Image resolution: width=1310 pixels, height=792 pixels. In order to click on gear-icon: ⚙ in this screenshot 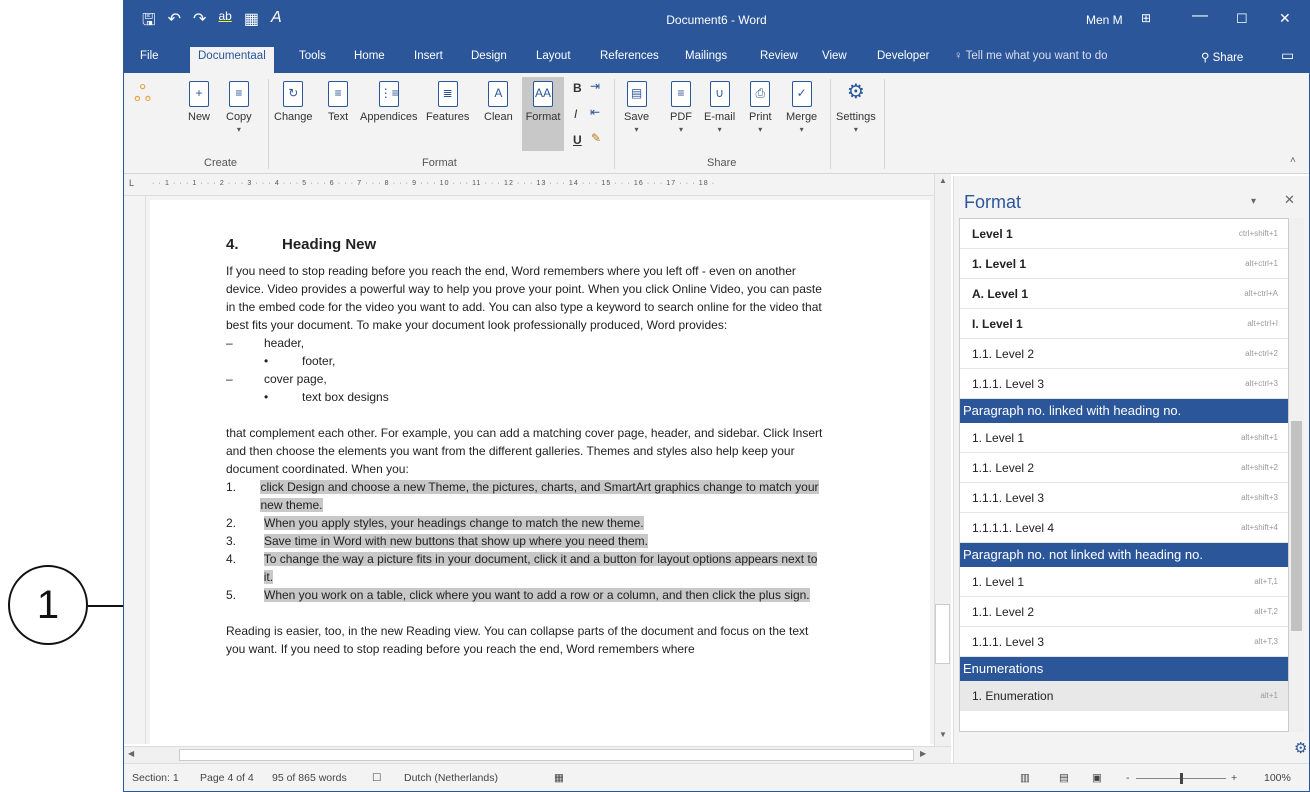, I will do `click(1300, 748)`.